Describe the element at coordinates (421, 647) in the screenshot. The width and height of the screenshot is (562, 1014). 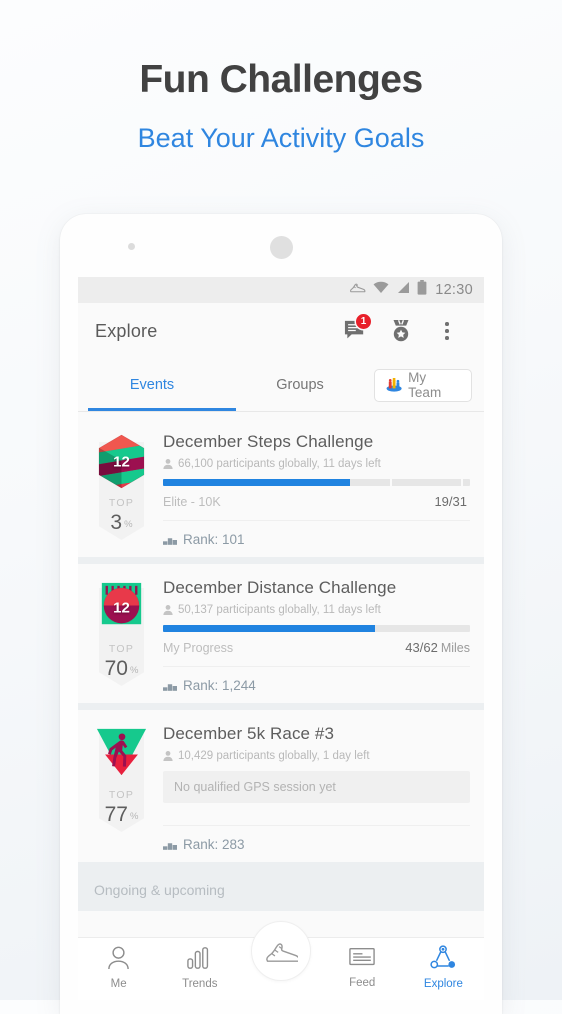
I see `progress-value-number: 43/62` at that location.